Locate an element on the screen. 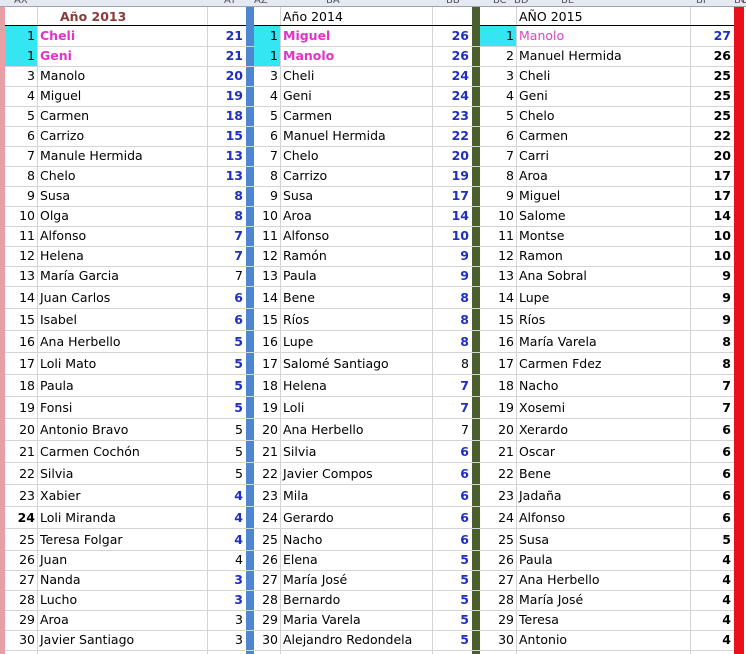  rank-cell: 29 is located at coordinates (498, 620).